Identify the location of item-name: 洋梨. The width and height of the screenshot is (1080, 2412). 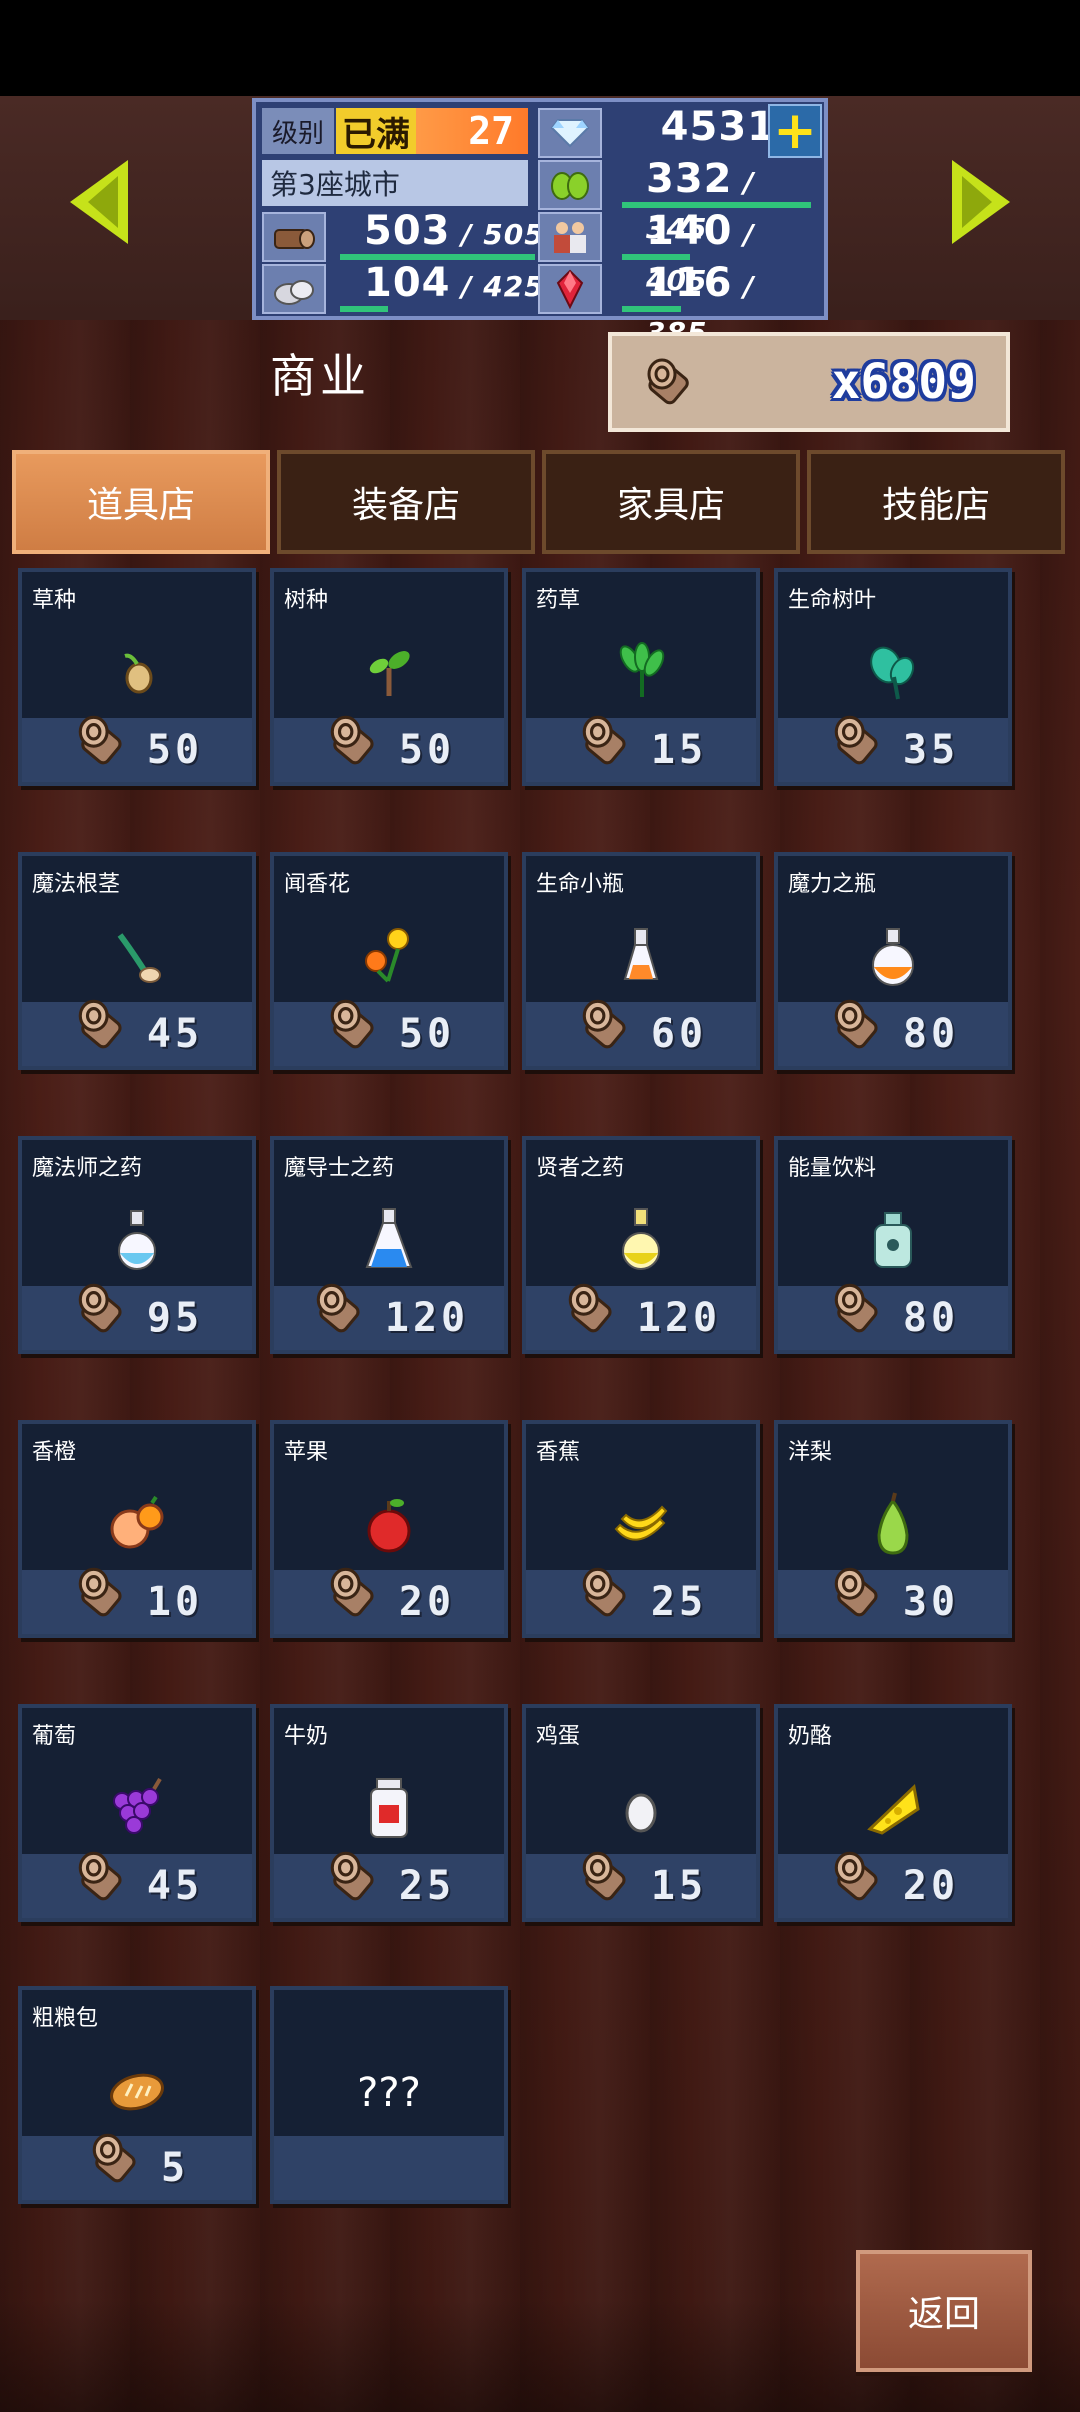
(810, 1452).